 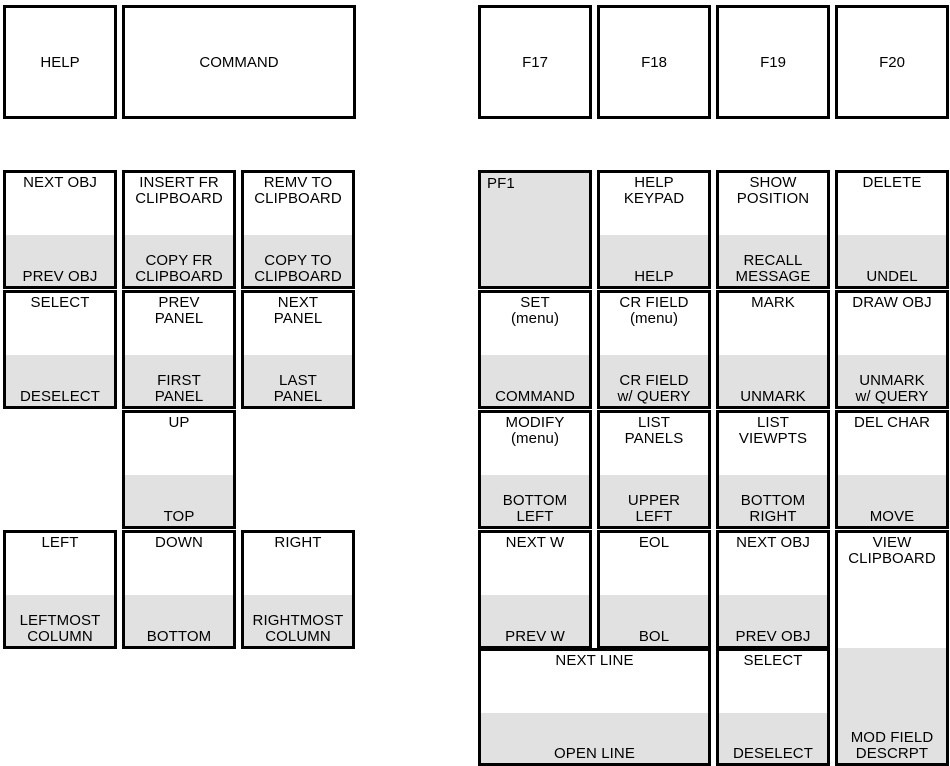 What do you see at coordinates (773, 302) in the screenshot?
I see `key-top-label: MARK` at bounding box center [773, 302].